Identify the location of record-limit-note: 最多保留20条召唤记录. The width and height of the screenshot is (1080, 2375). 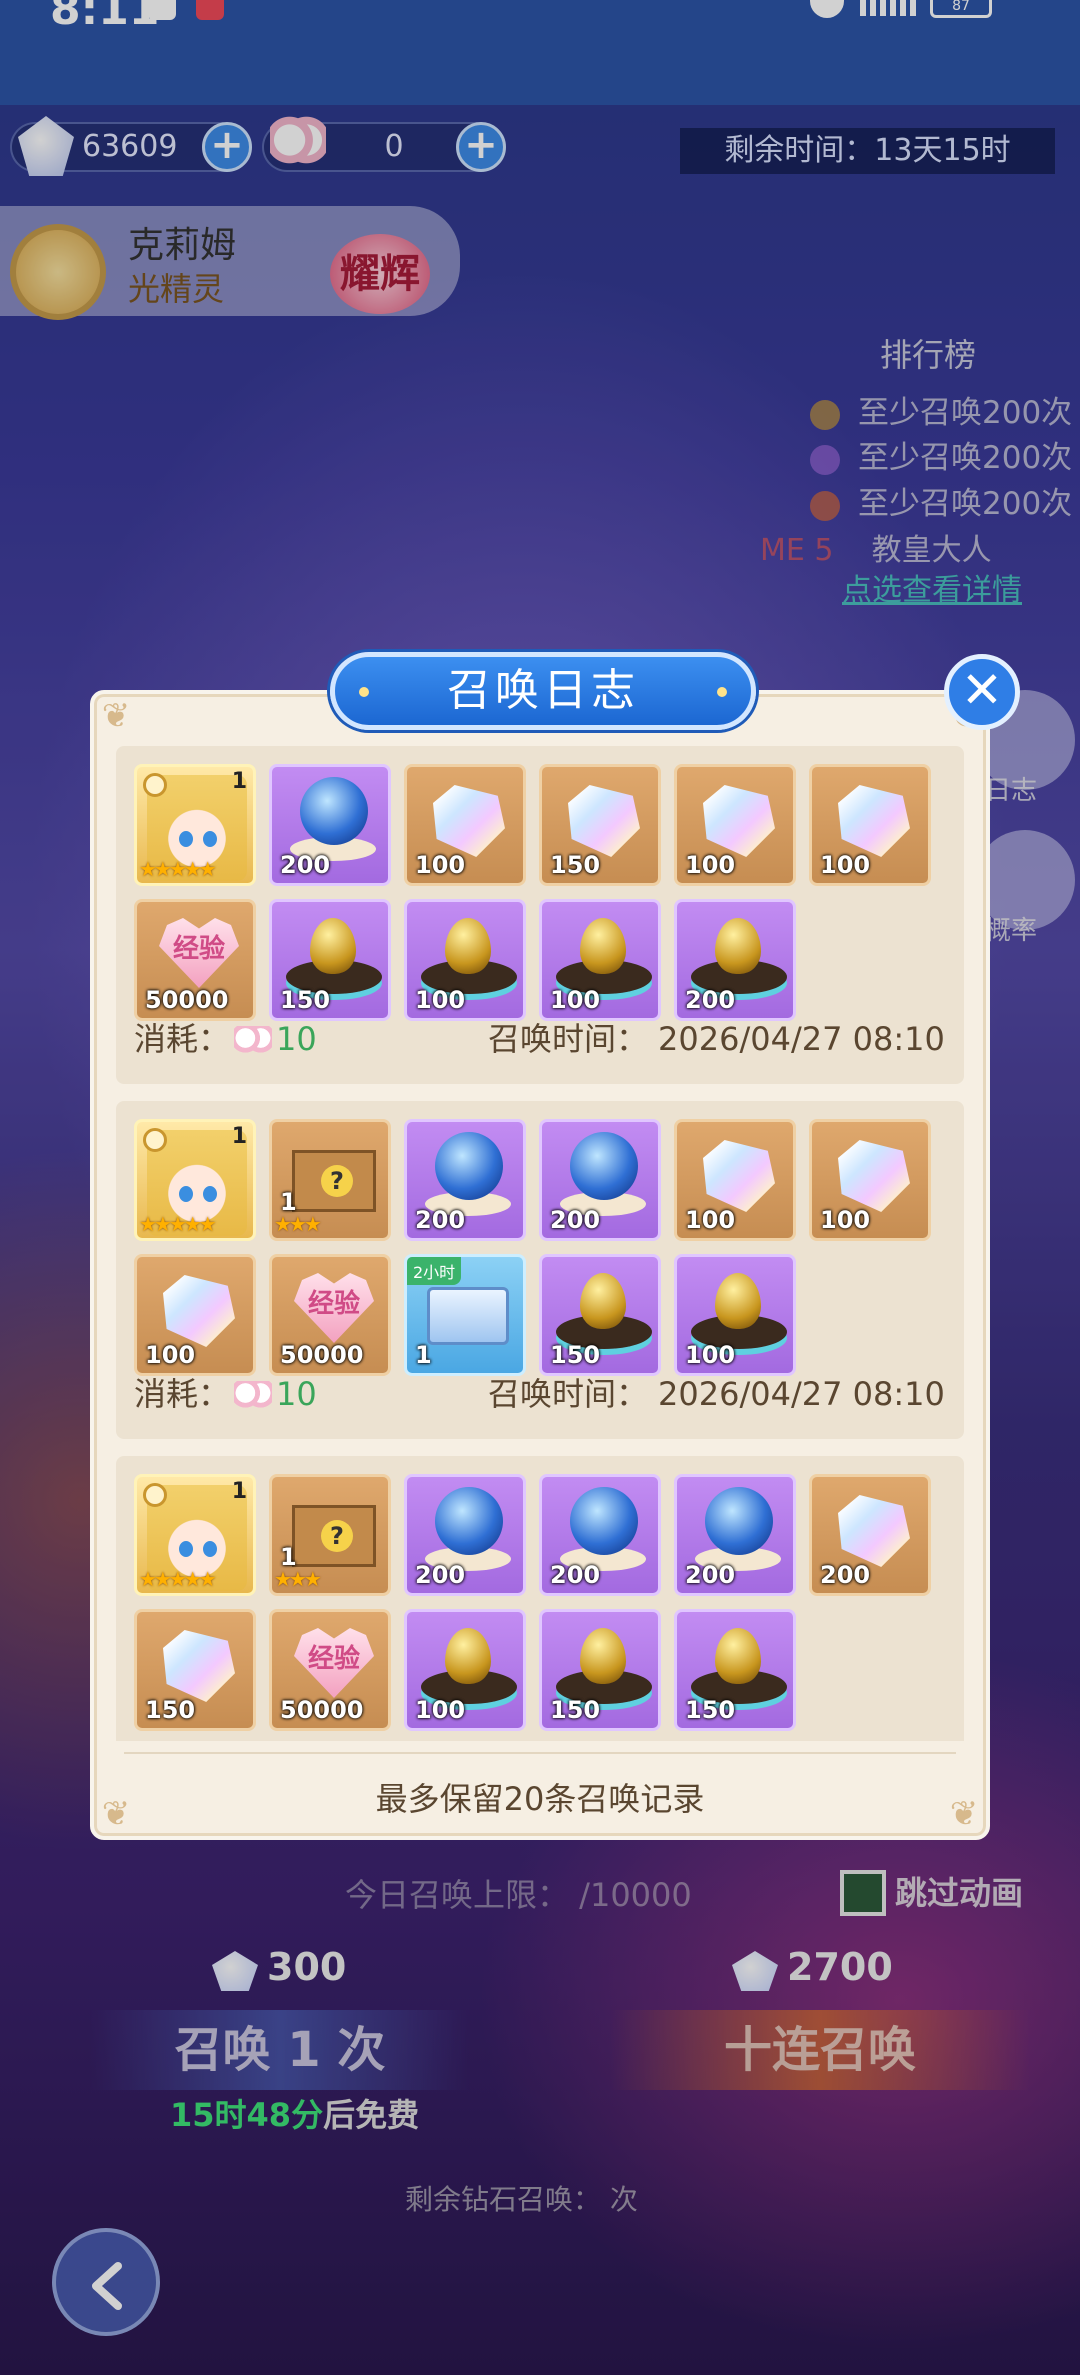
(540, 1799).